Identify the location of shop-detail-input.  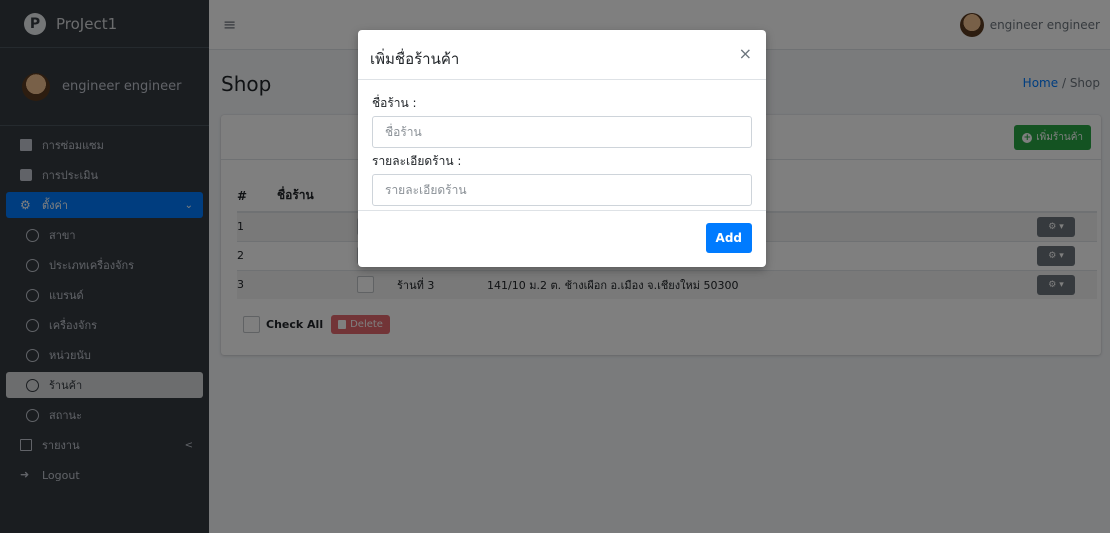
(562, 190).